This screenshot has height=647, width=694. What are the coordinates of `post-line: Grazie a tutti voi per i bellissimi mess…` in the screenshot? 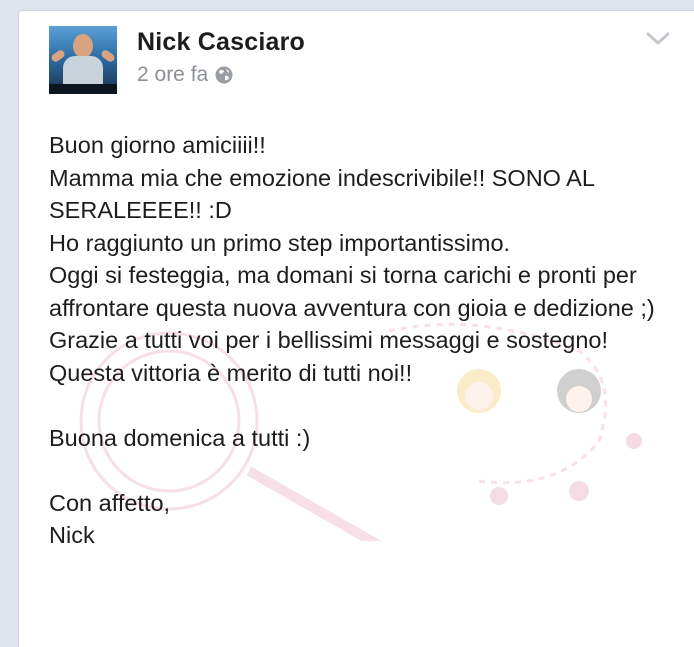 It's located at (329, 356).